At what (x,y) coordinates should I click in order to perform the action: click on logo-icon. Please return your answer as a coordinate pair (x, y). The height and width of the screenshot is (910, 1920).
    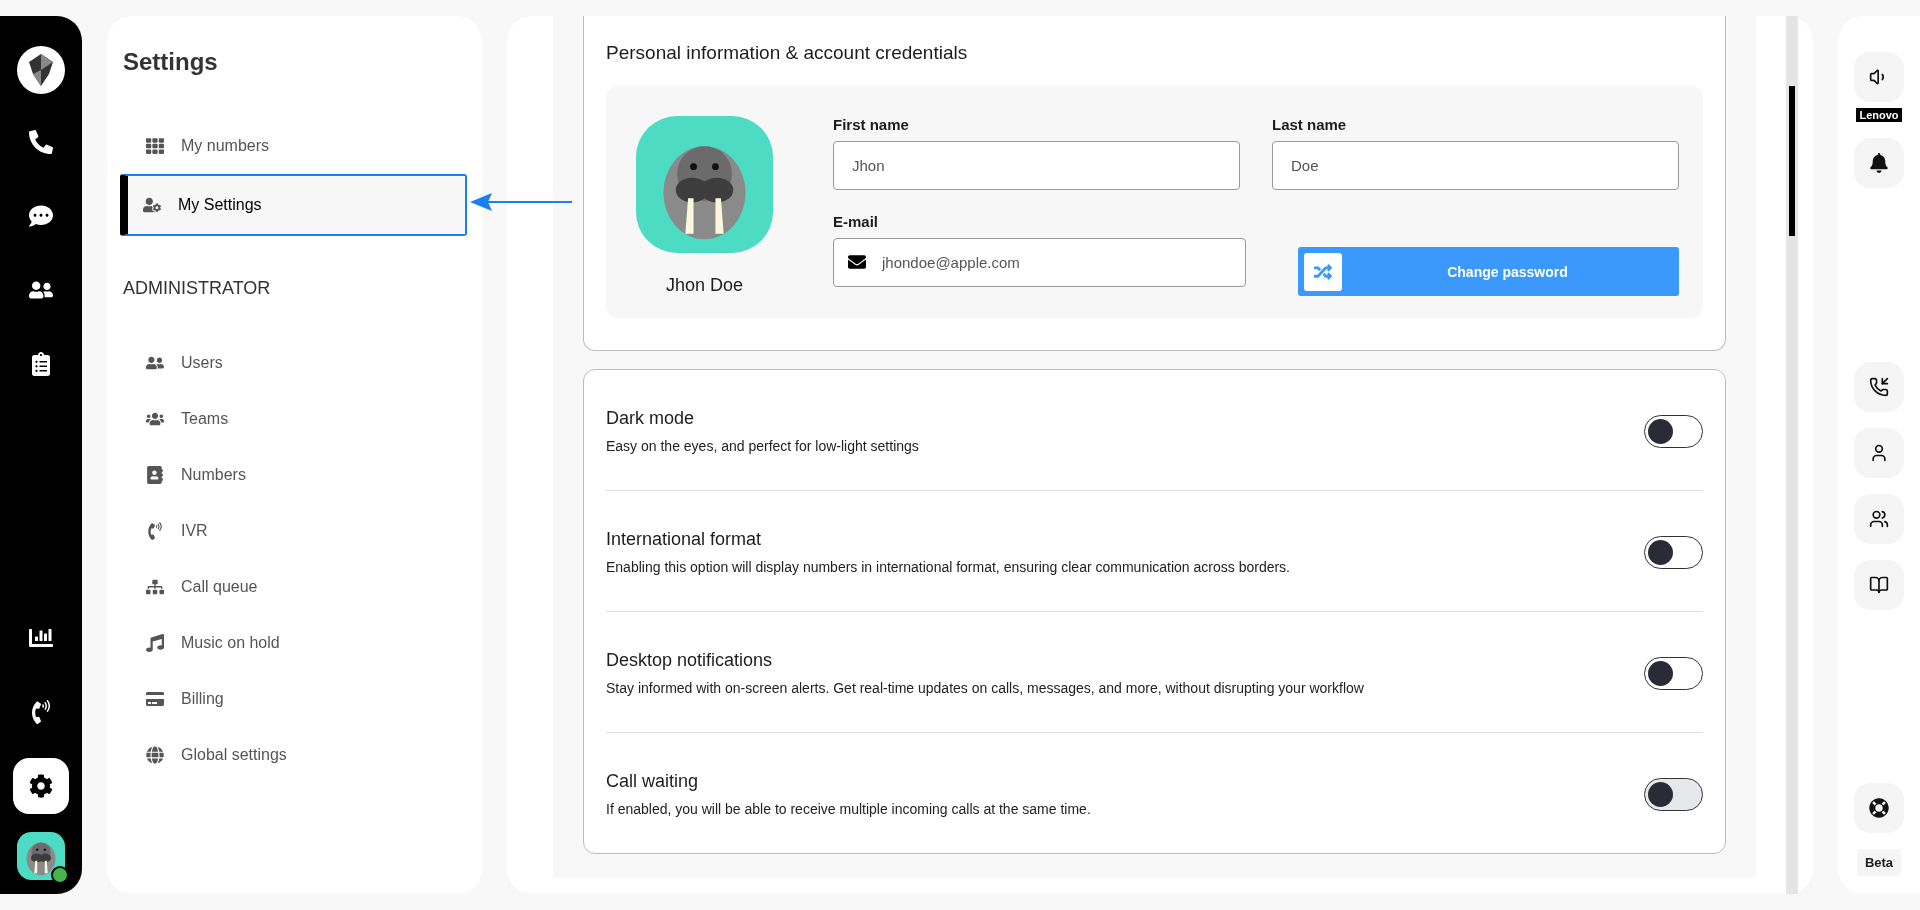
    Looking at the image, I should click on (41, 70).